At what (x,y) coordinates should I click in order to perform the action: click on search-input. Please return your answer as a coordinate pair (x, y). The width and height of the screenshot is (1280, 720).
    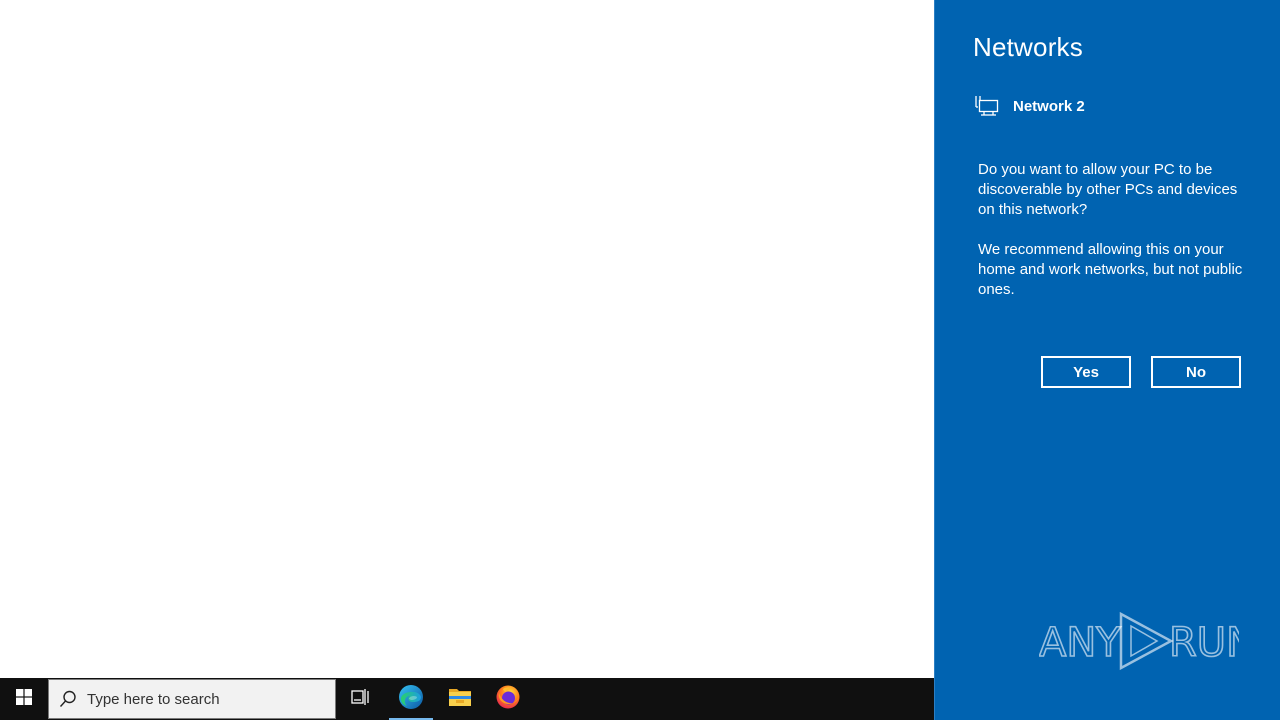
    Looking at the image, I should click on (207, 699).